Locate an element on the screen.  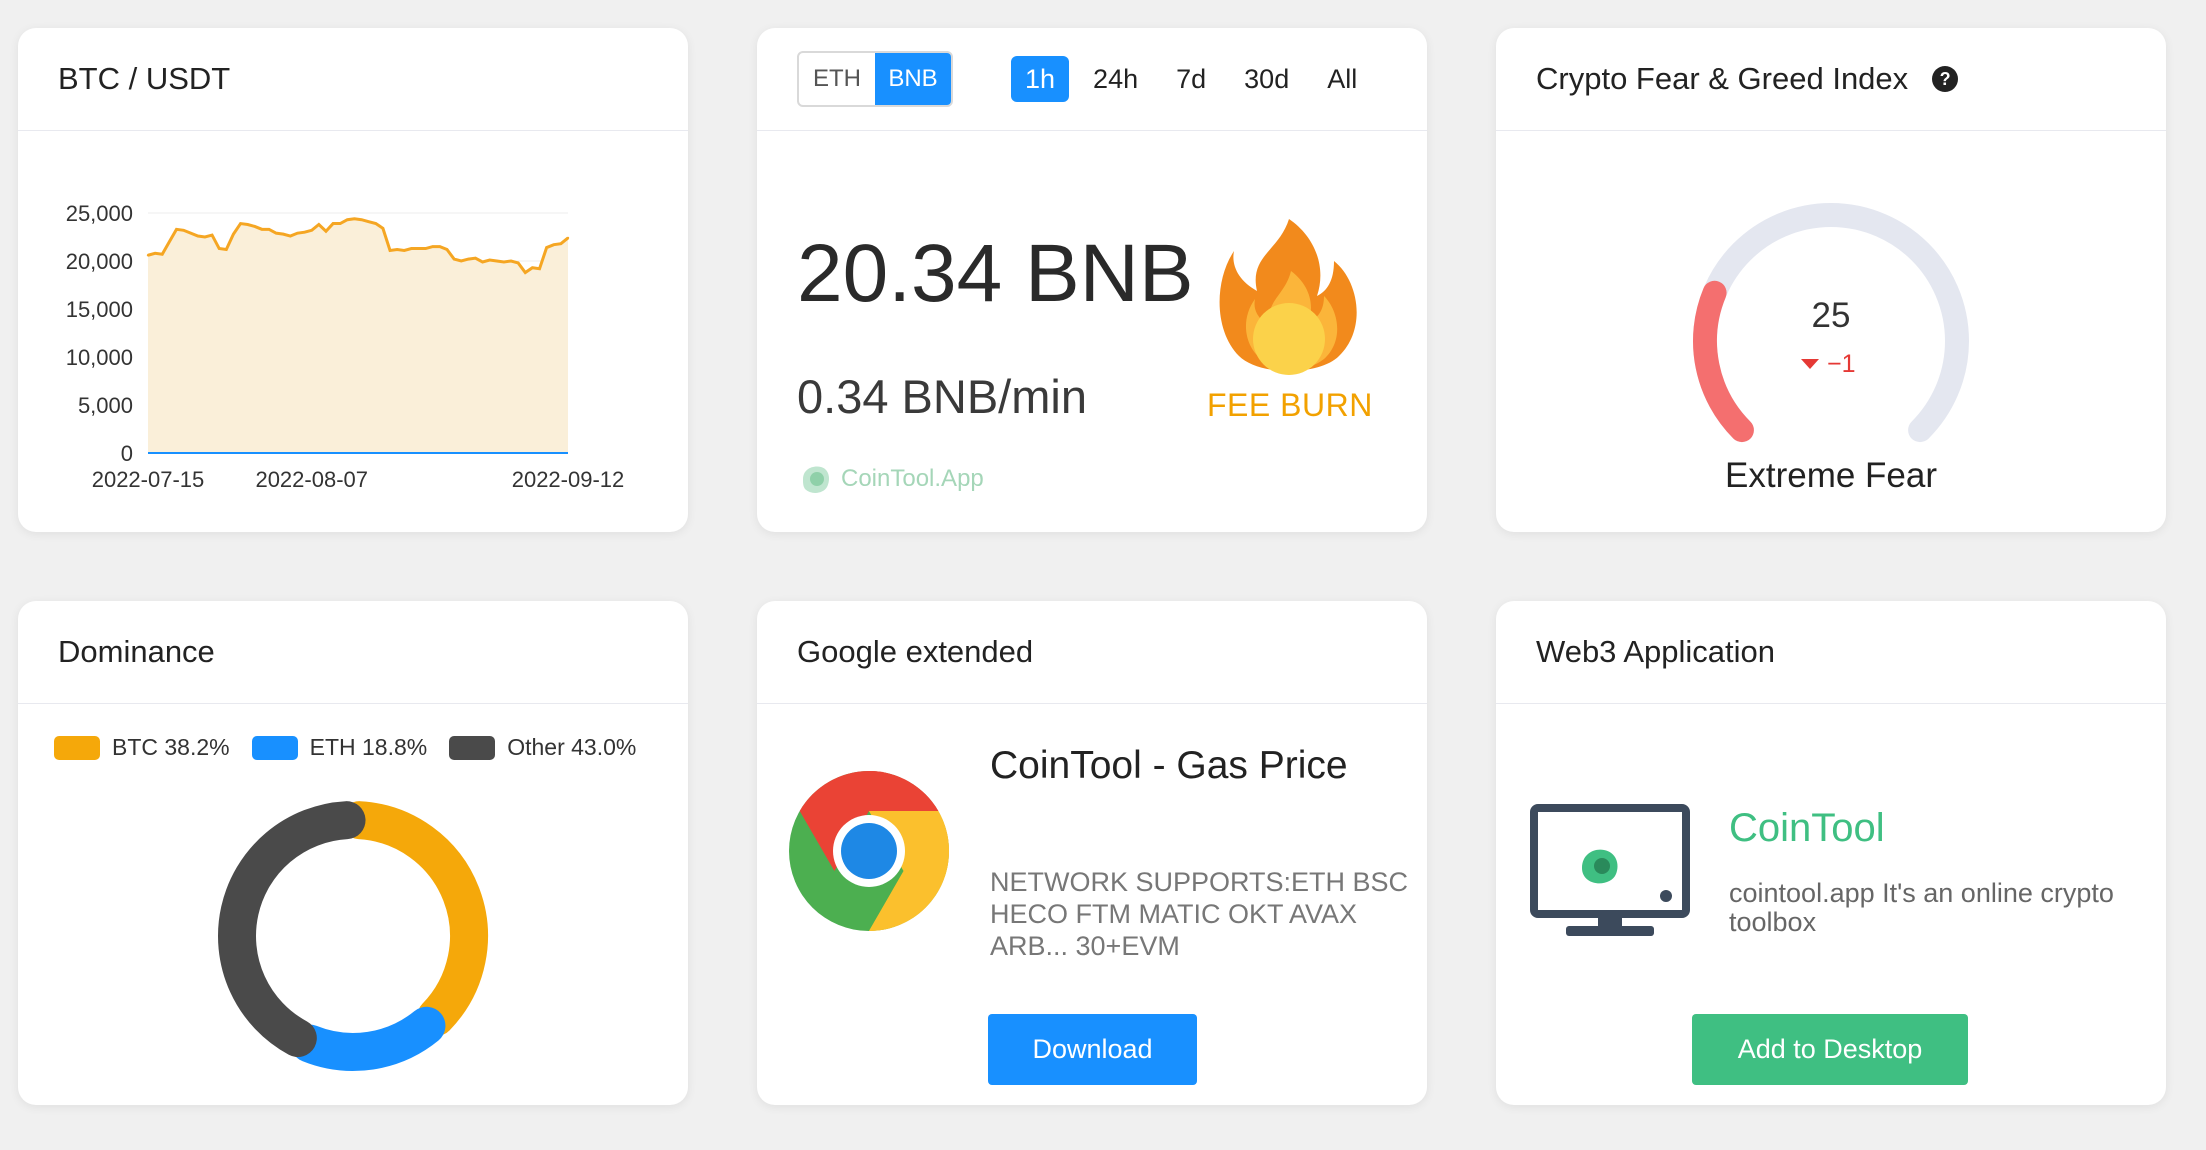
x-tick-label: 2022-07-15 is located at coordinates (148, 479).